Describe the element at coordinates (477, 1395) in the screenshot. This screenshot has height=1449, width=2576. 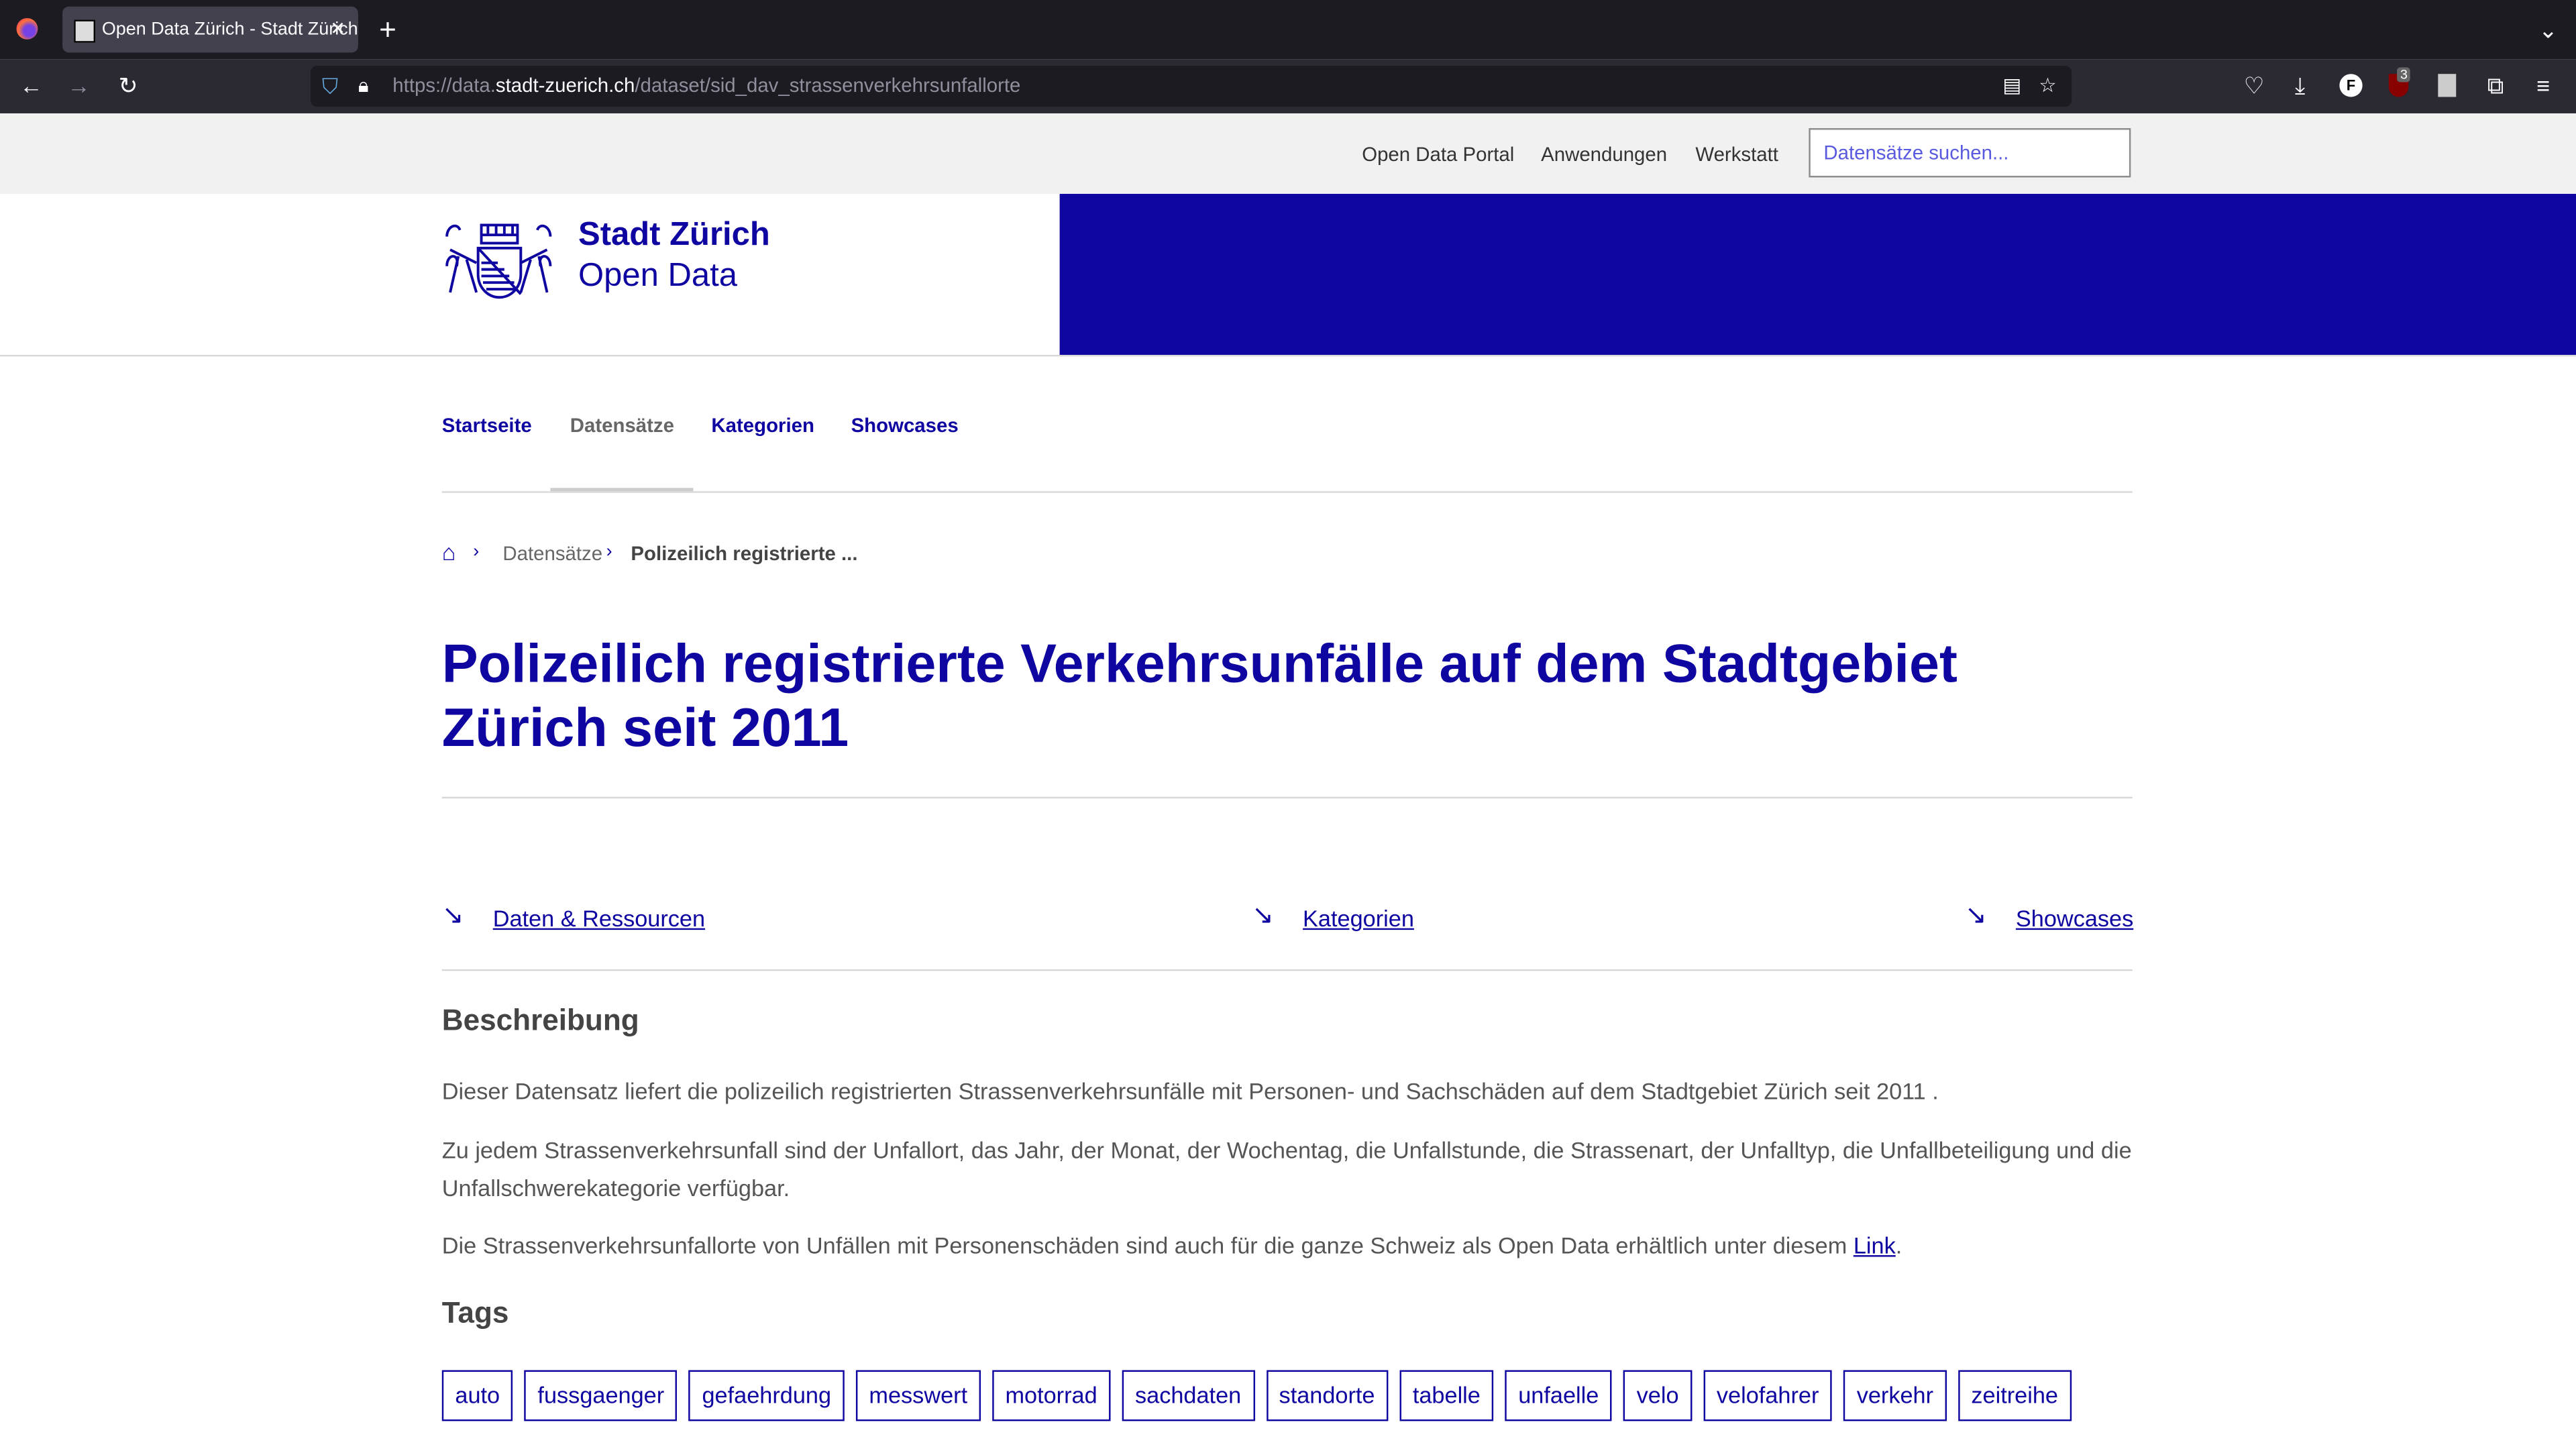
I see `tag: auto` at that location.